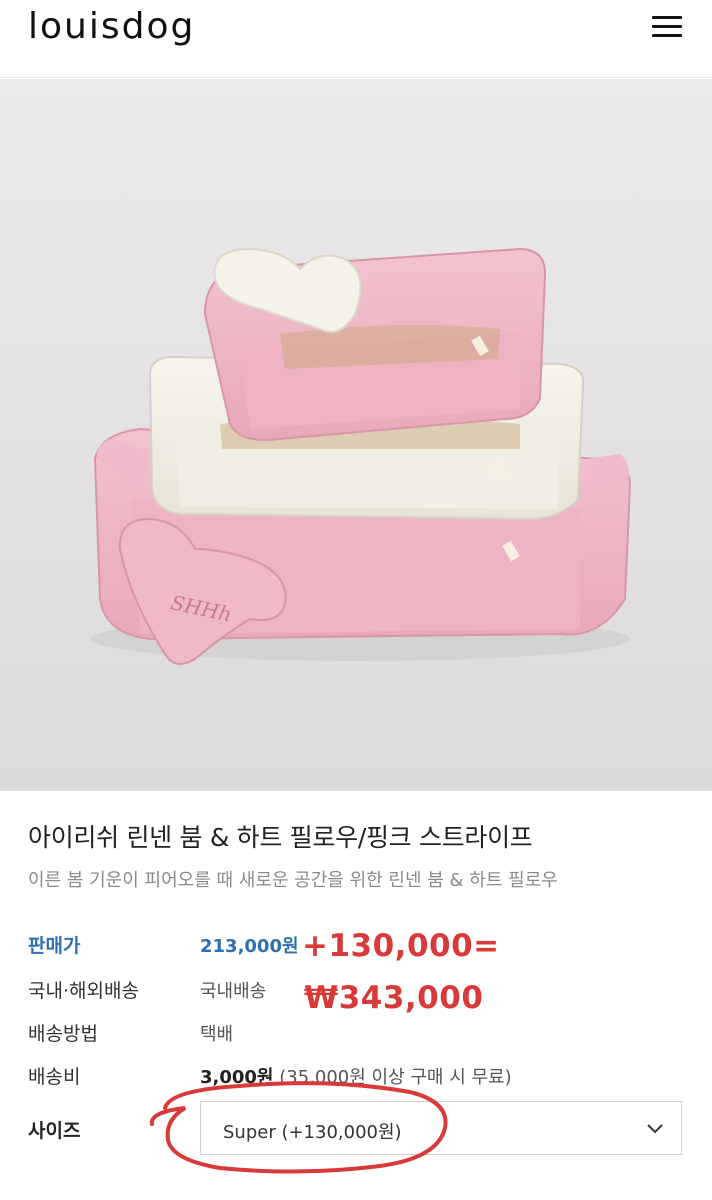 The height and width of the screenshot is (1200, 712). I want to click on annotation-total: ₩343,000, so click(394, 998).